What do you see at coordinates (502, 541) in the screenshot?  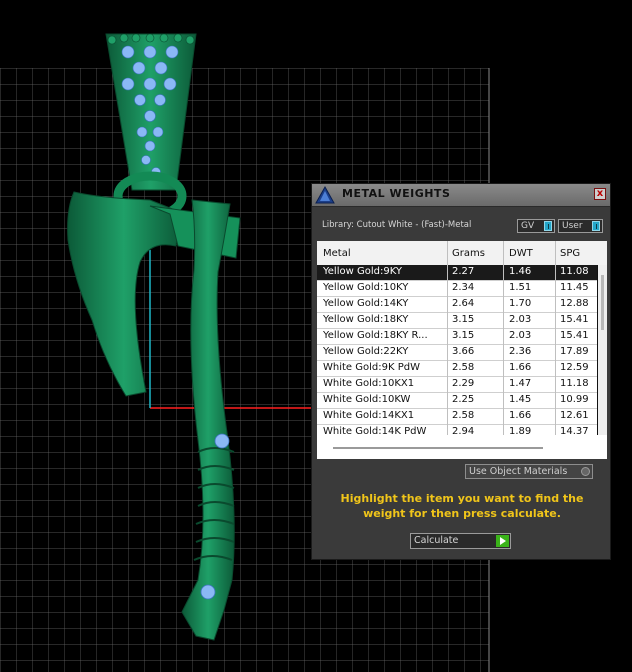 I see `play-arrow-icon` at bounding box center [502, 541].